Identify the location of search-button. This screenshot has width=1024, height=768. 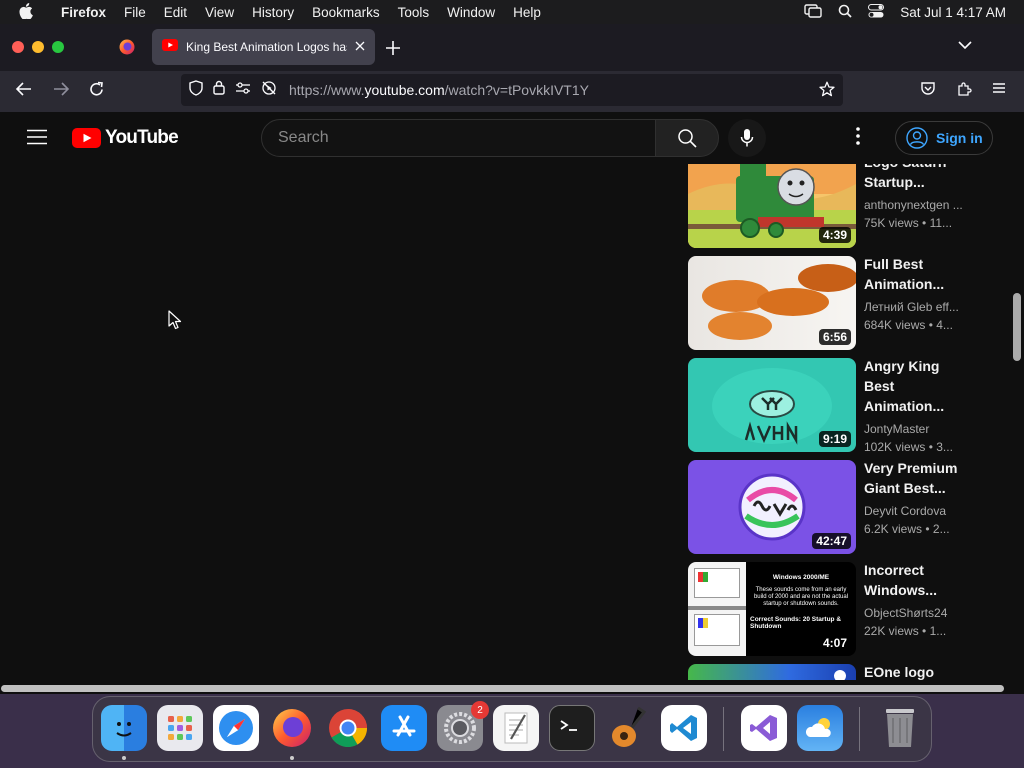
(687, 138).